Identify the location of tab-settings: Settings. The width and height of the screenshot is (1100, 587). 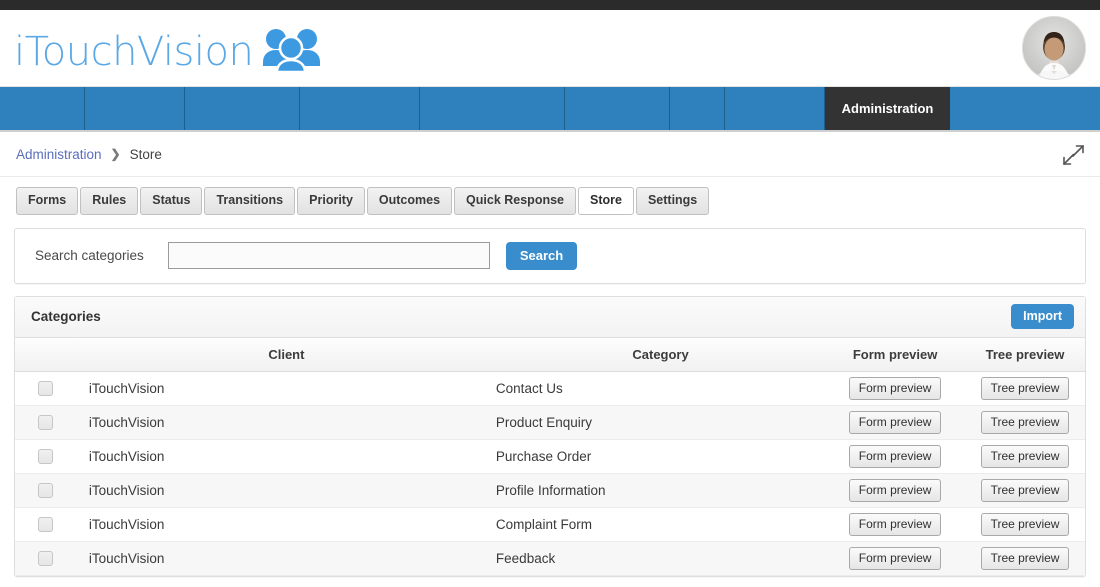
(672, 201).